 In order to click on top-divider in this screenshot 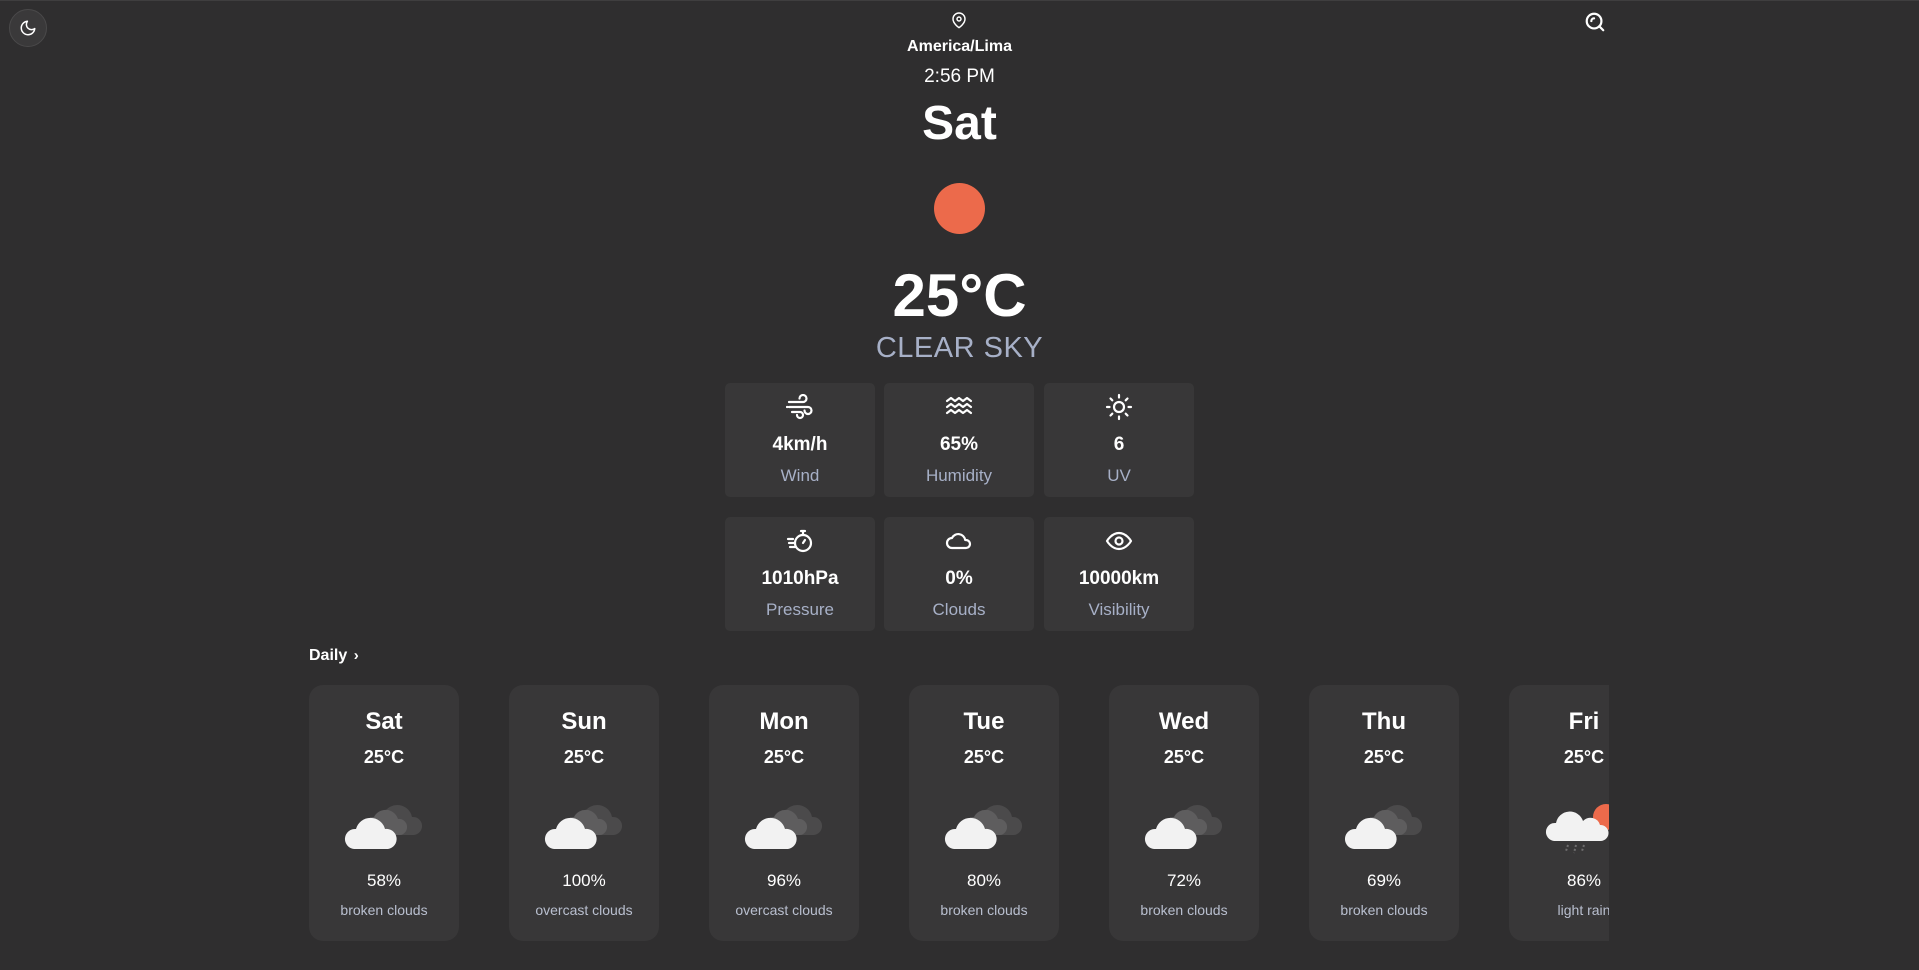, I will do `click(959, 0)`.